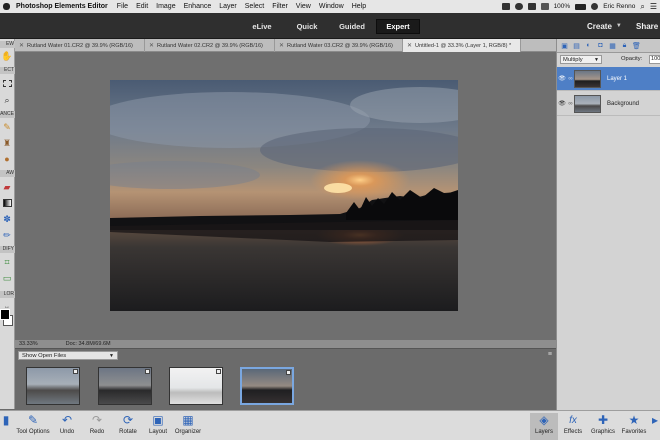 This screenshot has width=660, height=440. I want to click on layer-row-layer-1: 👁︎ ∞ Layer 1, so click(608, 79).